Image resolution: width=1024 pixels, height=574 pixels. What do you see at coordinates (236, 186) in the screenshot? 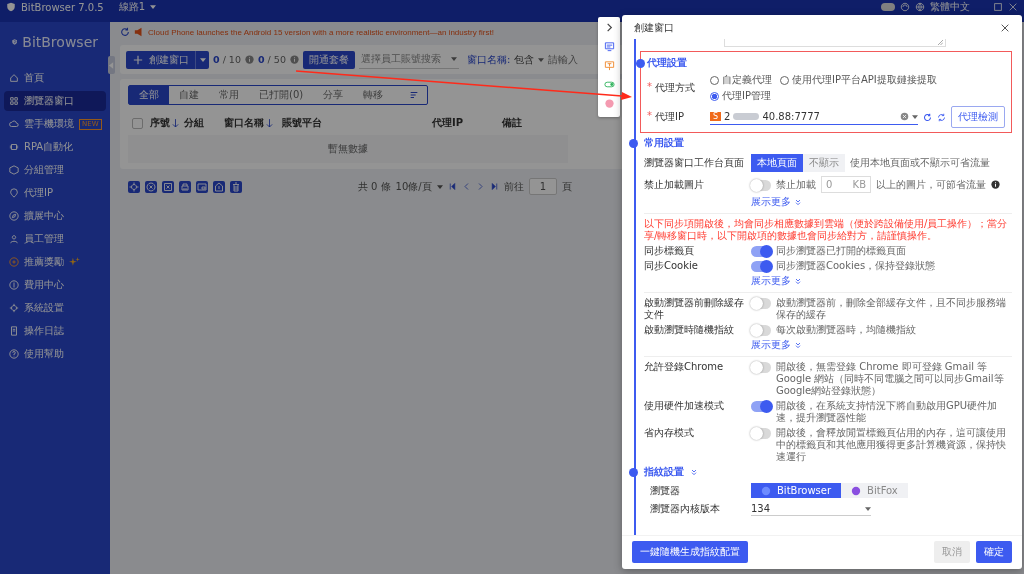
I see `trash-icon` at bounding box center [236, 186].